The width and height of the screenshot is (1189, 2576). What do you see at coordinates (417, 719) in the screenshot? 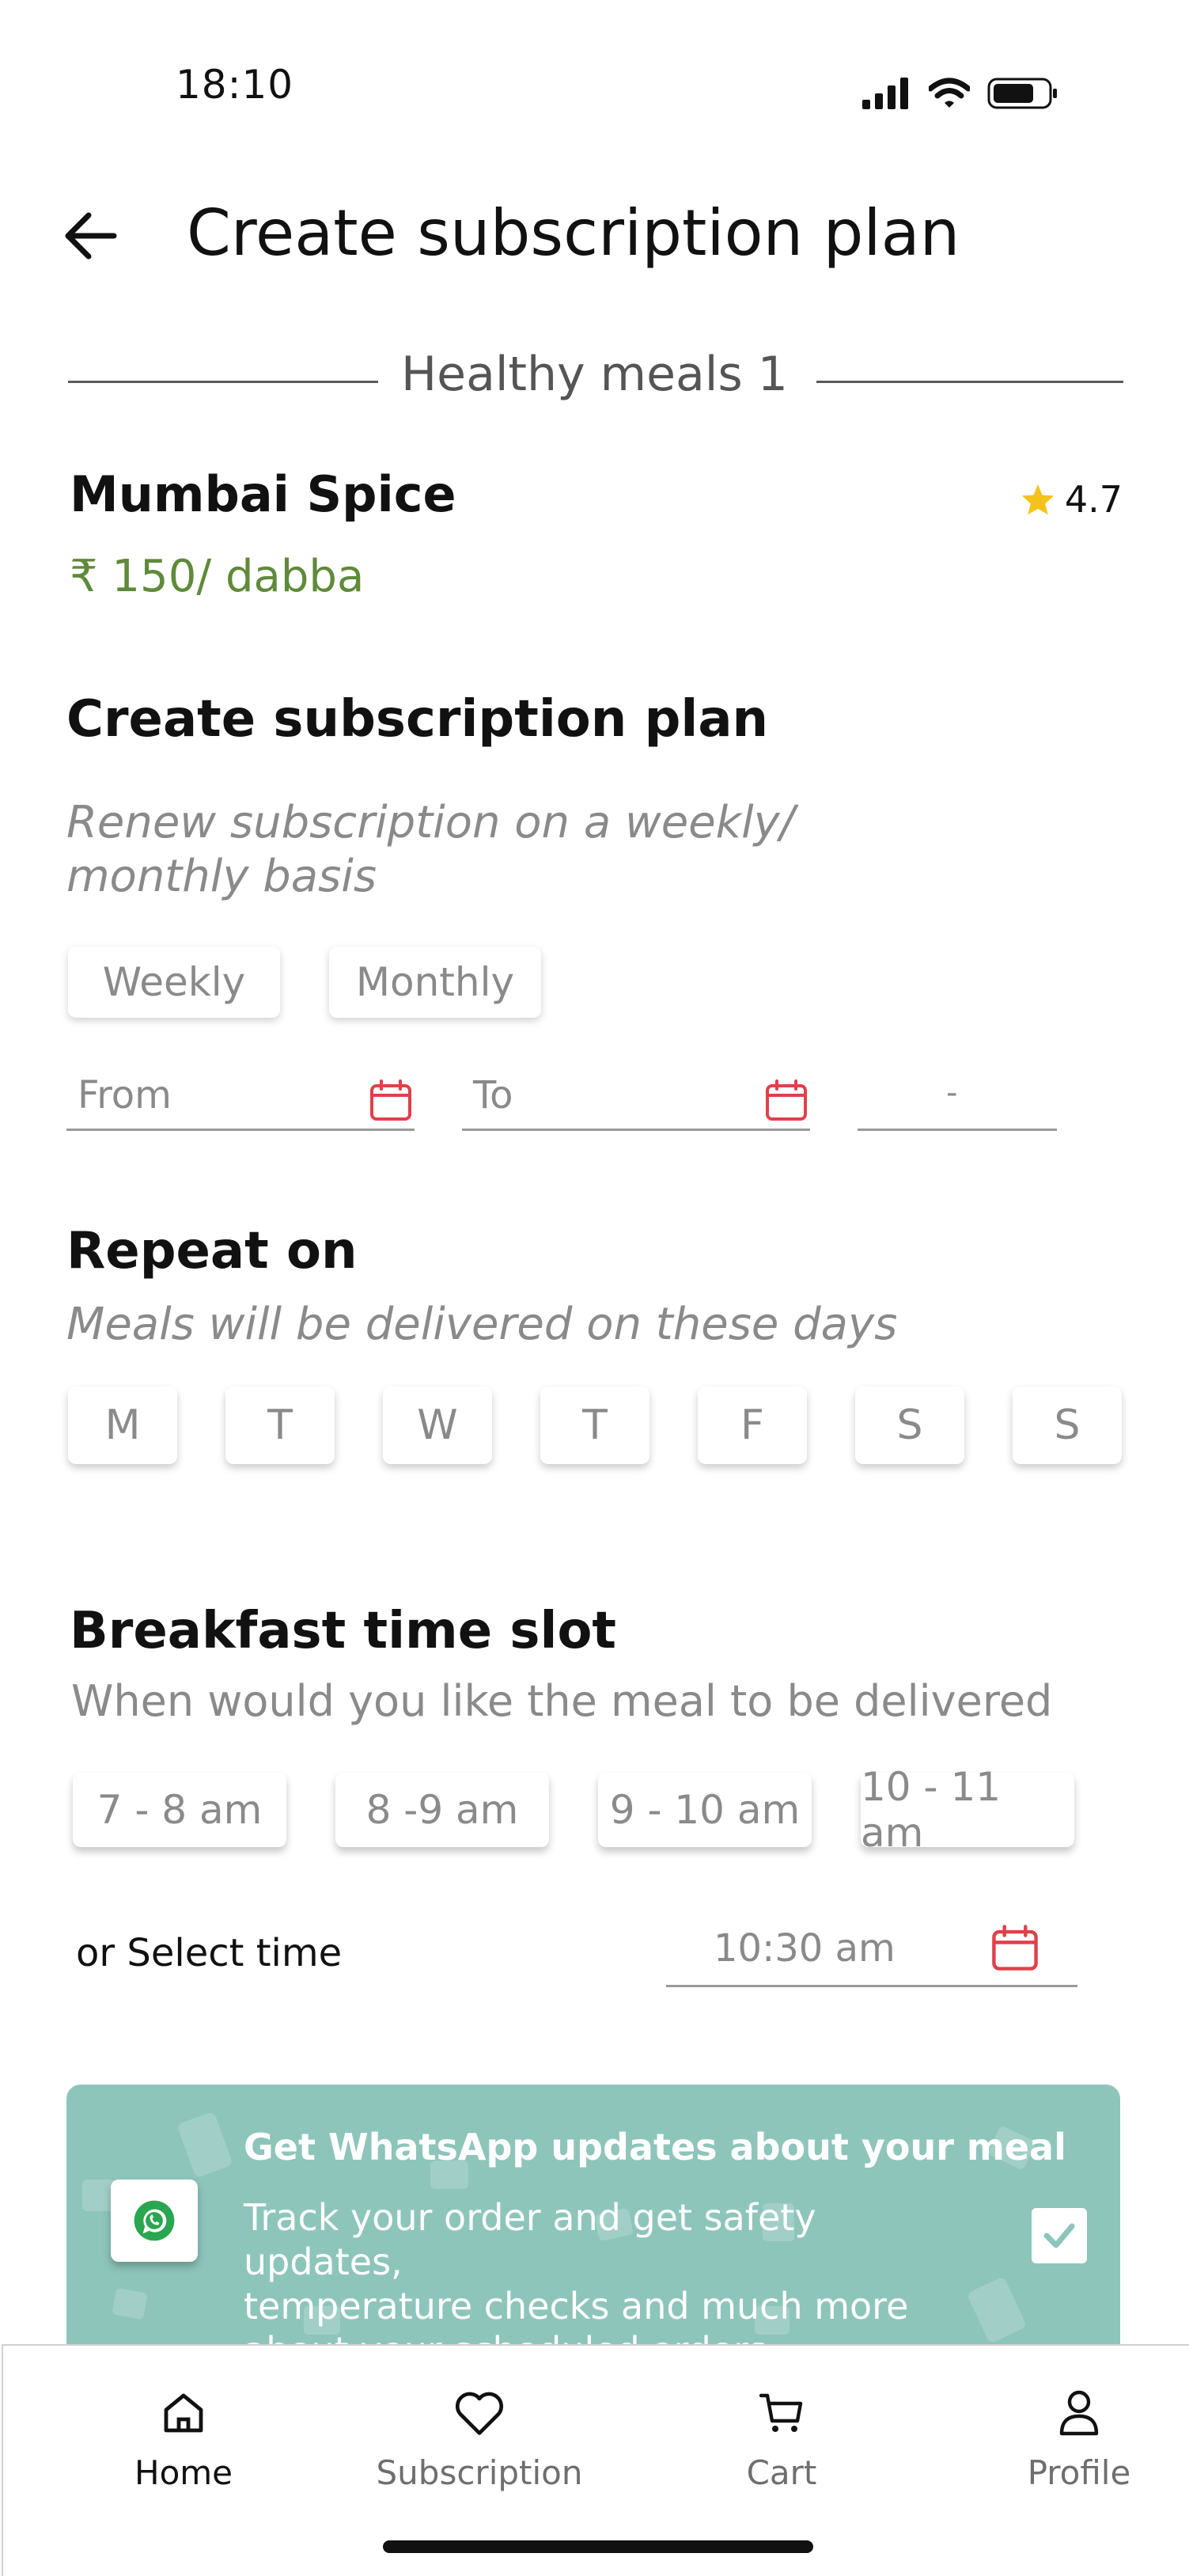
I see `plan-title: Create subscription plan` at bounding box center [417, 719].